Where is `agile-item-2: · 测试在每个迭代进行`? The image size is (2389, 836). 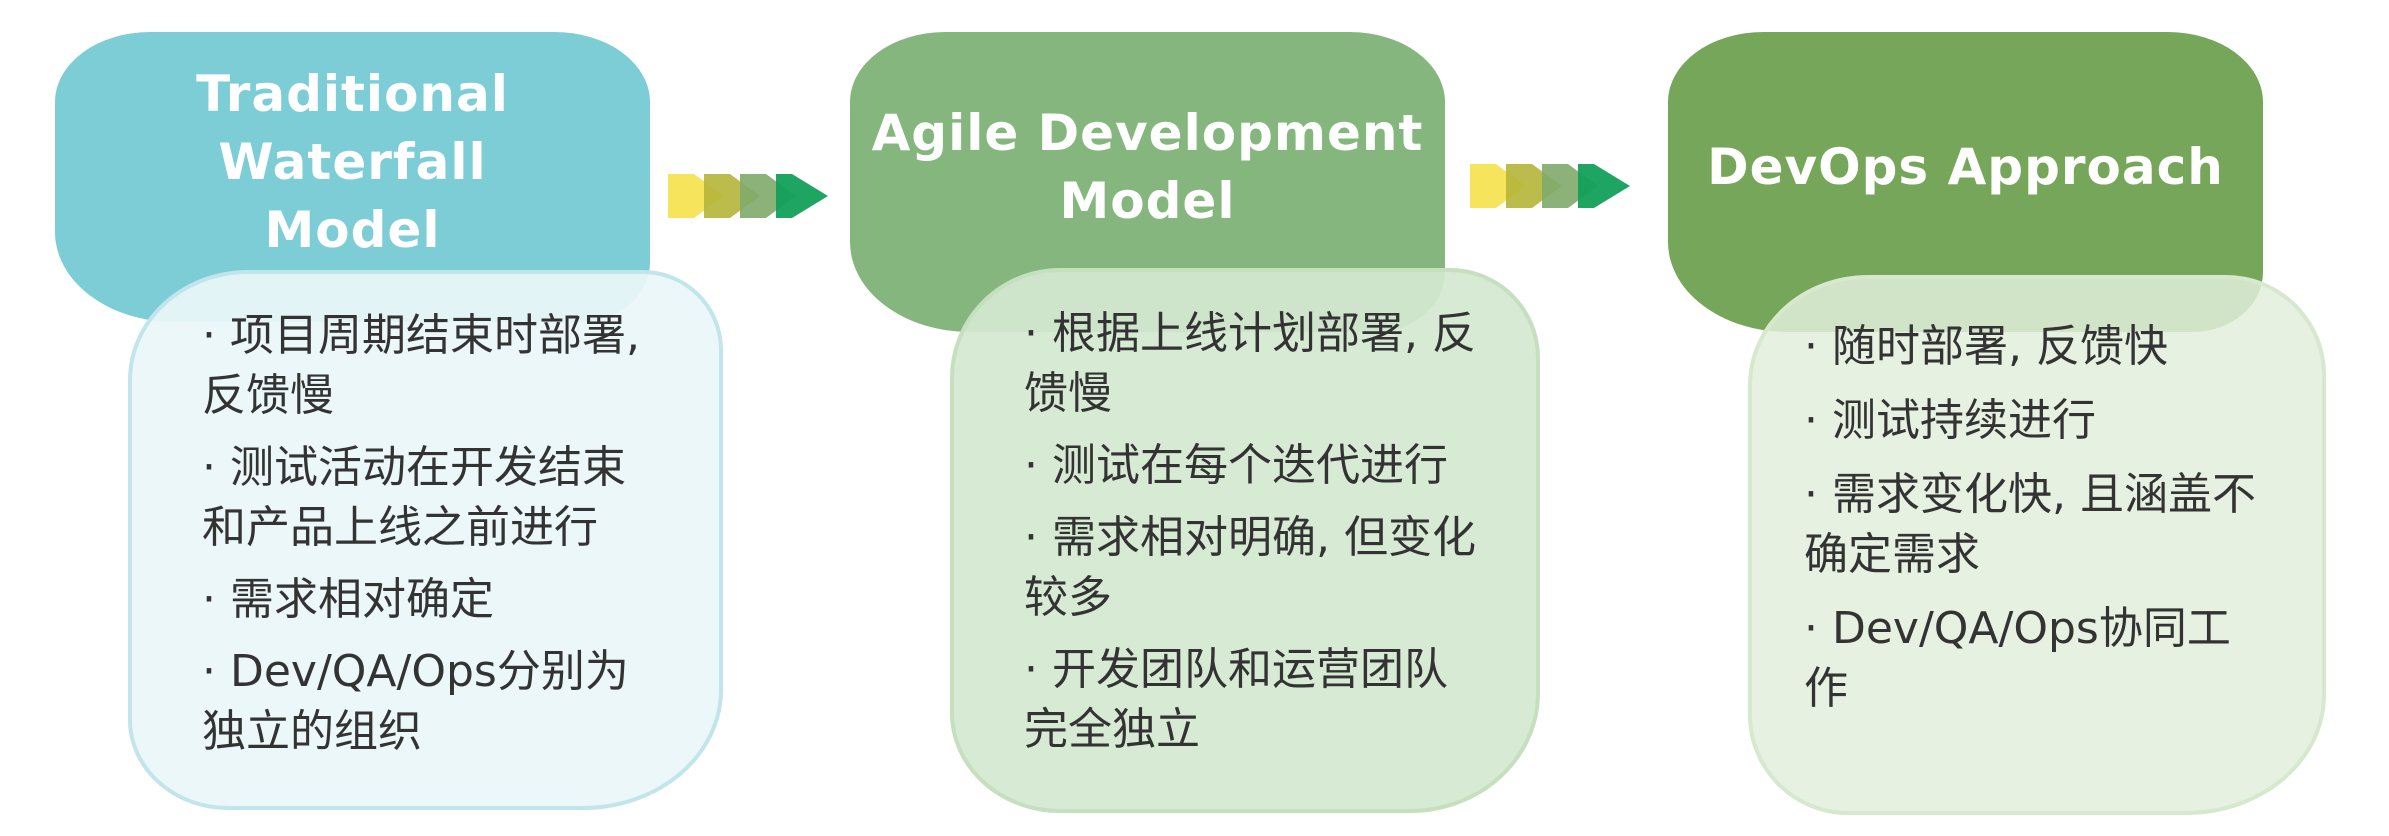 agile-item-2: · 测试在每个迭代进行 is located at coordinates (1236, 465).